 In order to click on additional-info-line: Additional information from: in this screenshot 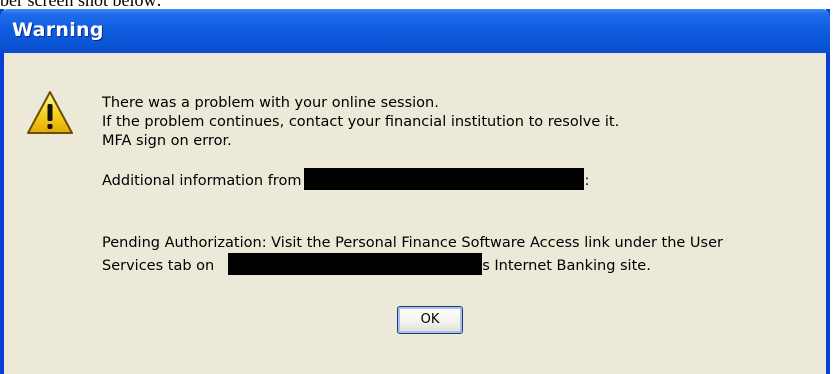, I will do `click(345, 179)`.